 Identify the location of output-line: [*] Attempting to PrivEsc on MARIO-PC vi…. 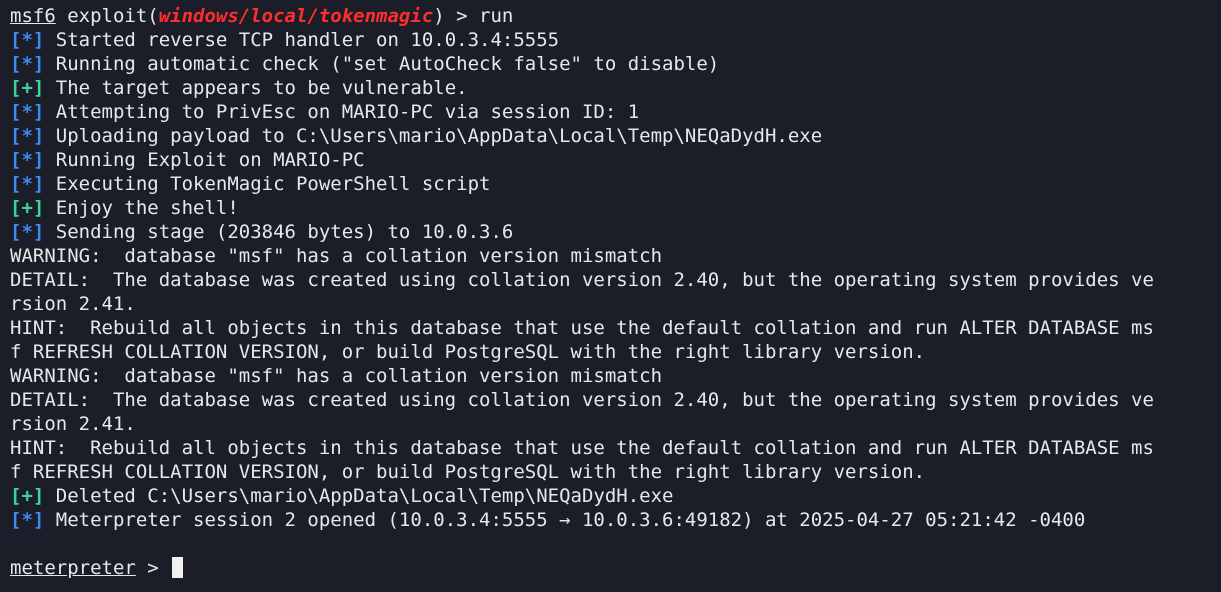
(610, 112).